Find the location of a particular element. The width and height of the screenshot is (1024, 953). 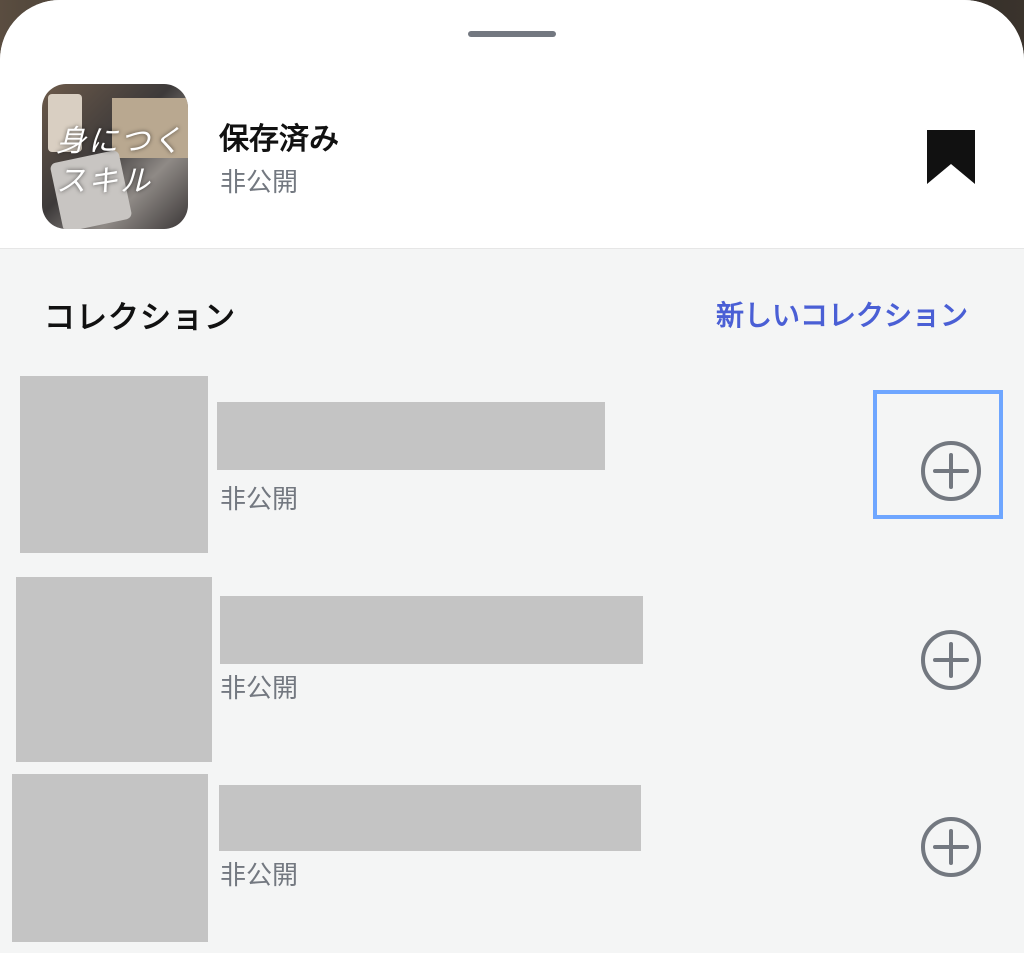

saved-title: 保存済み is located at coordinates (279, 139).